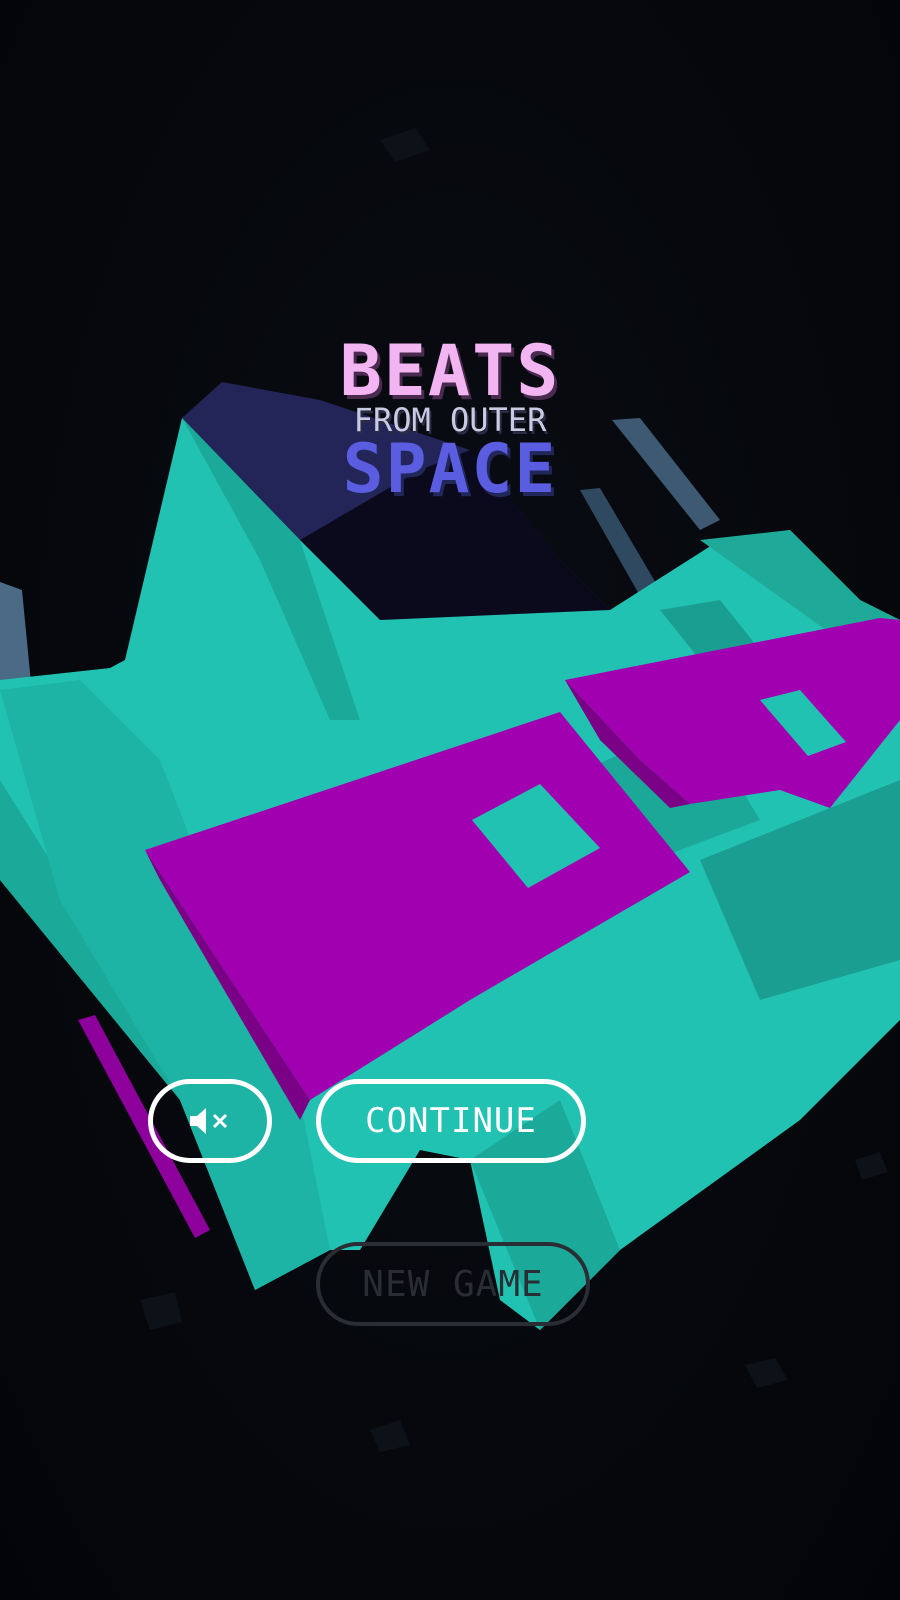 The image size is (900, 1600). What do you see at coordinates (451, 1121) in the screenshot?
I see `continue-button: CONTINUE` at bounding box center [451, 1121].